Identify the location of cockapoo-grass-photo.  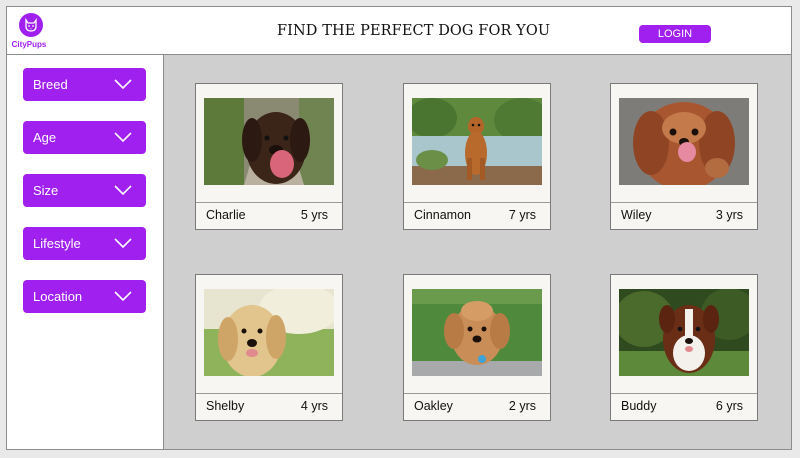
(477, 332).